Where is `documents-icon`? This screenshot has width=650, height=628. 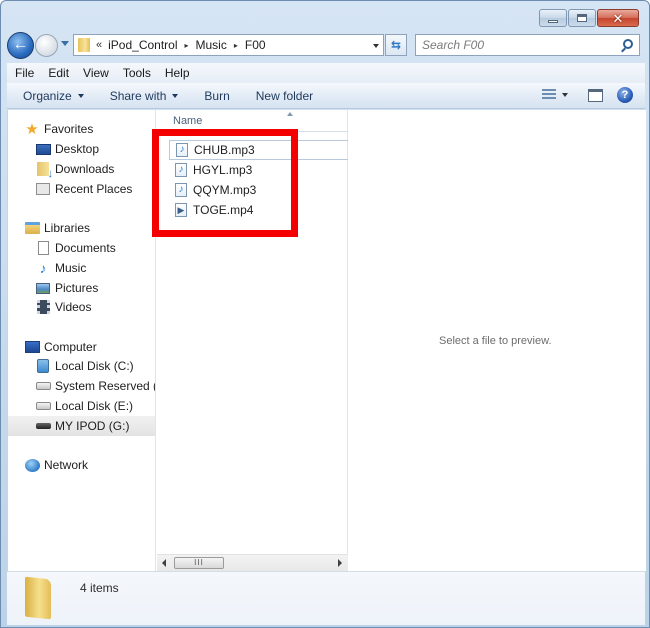
documents-icon is located at coordinates (43, 248).